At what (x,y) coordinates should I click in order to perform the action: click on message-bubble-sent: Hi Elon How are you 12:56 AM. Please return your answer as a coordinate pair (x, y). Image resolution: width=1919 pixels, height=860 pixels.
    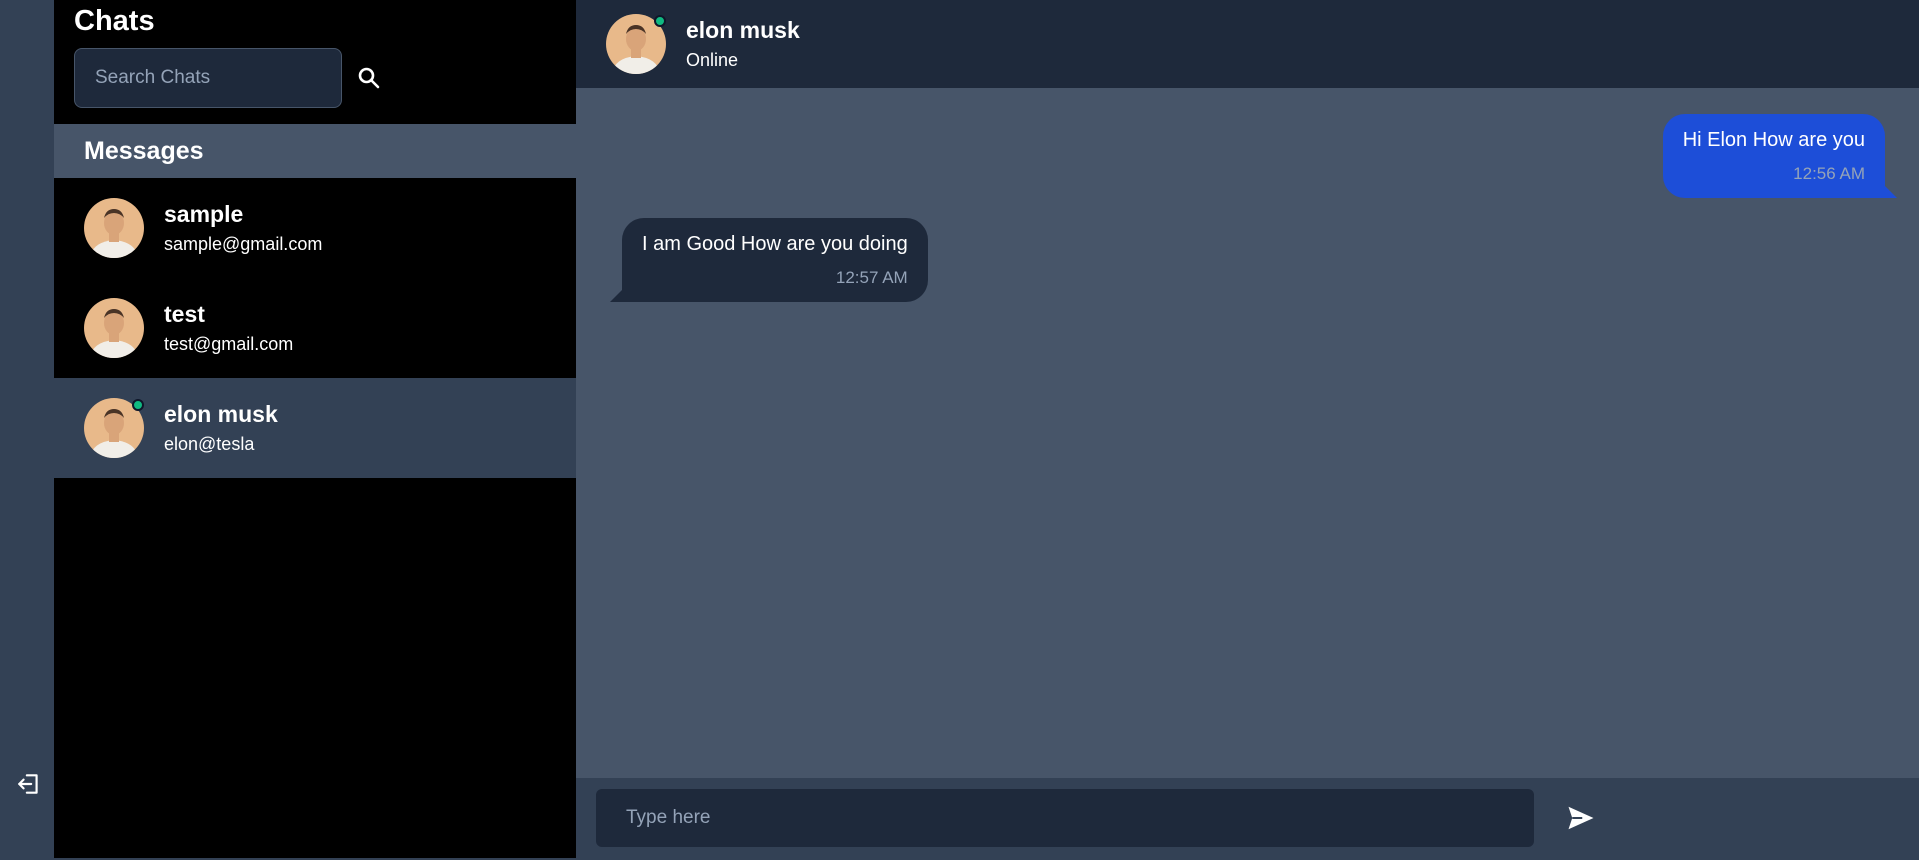
    Looking at the image, I should click on (1780, 156).